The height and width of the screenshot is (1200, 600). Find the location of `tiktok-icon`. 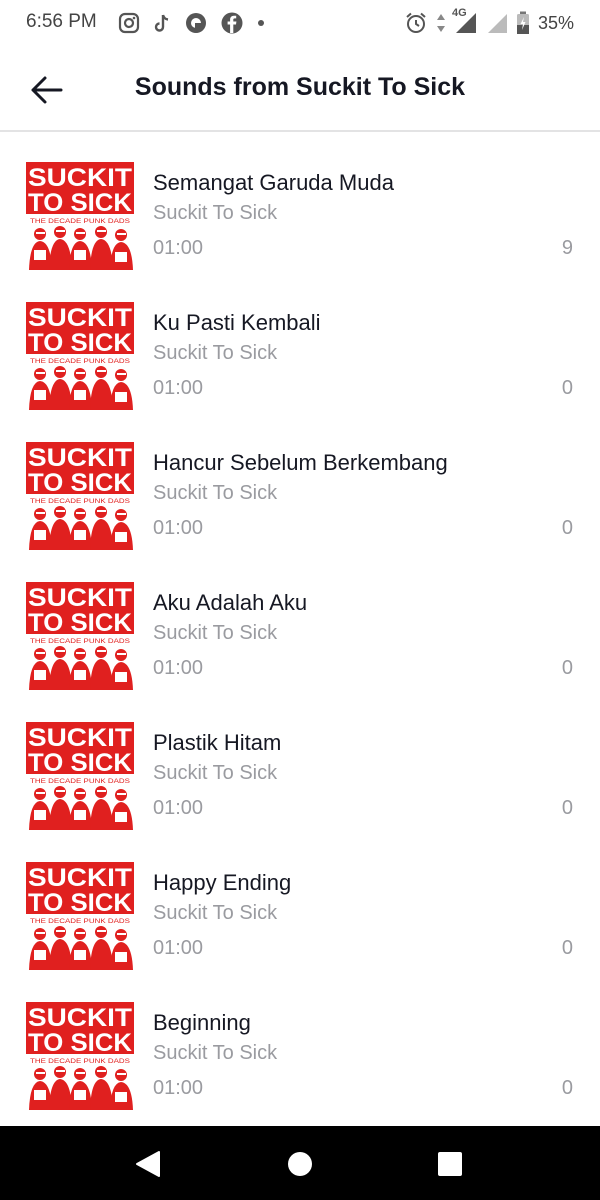

tiktok-icon is located at coordinates (162, 23).